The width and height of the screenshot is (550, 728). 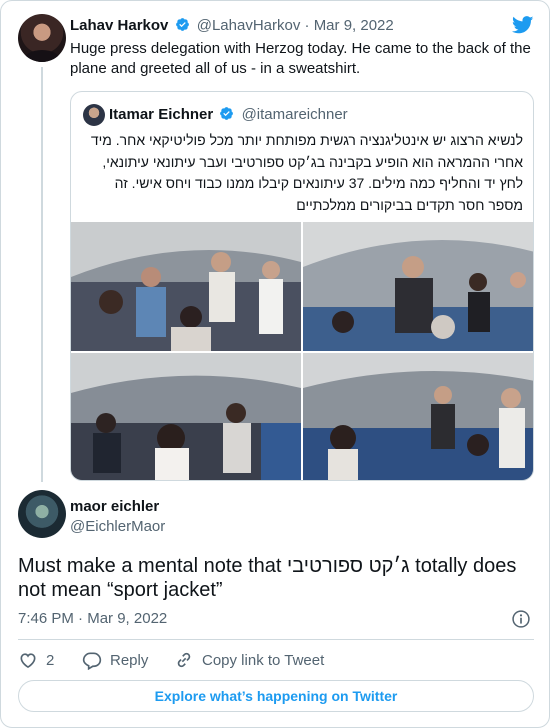 What do you see at coordinates (94, 115) in the screenshot?
I see `avatar-itamar-eichner` at bounding box center [94, 115].